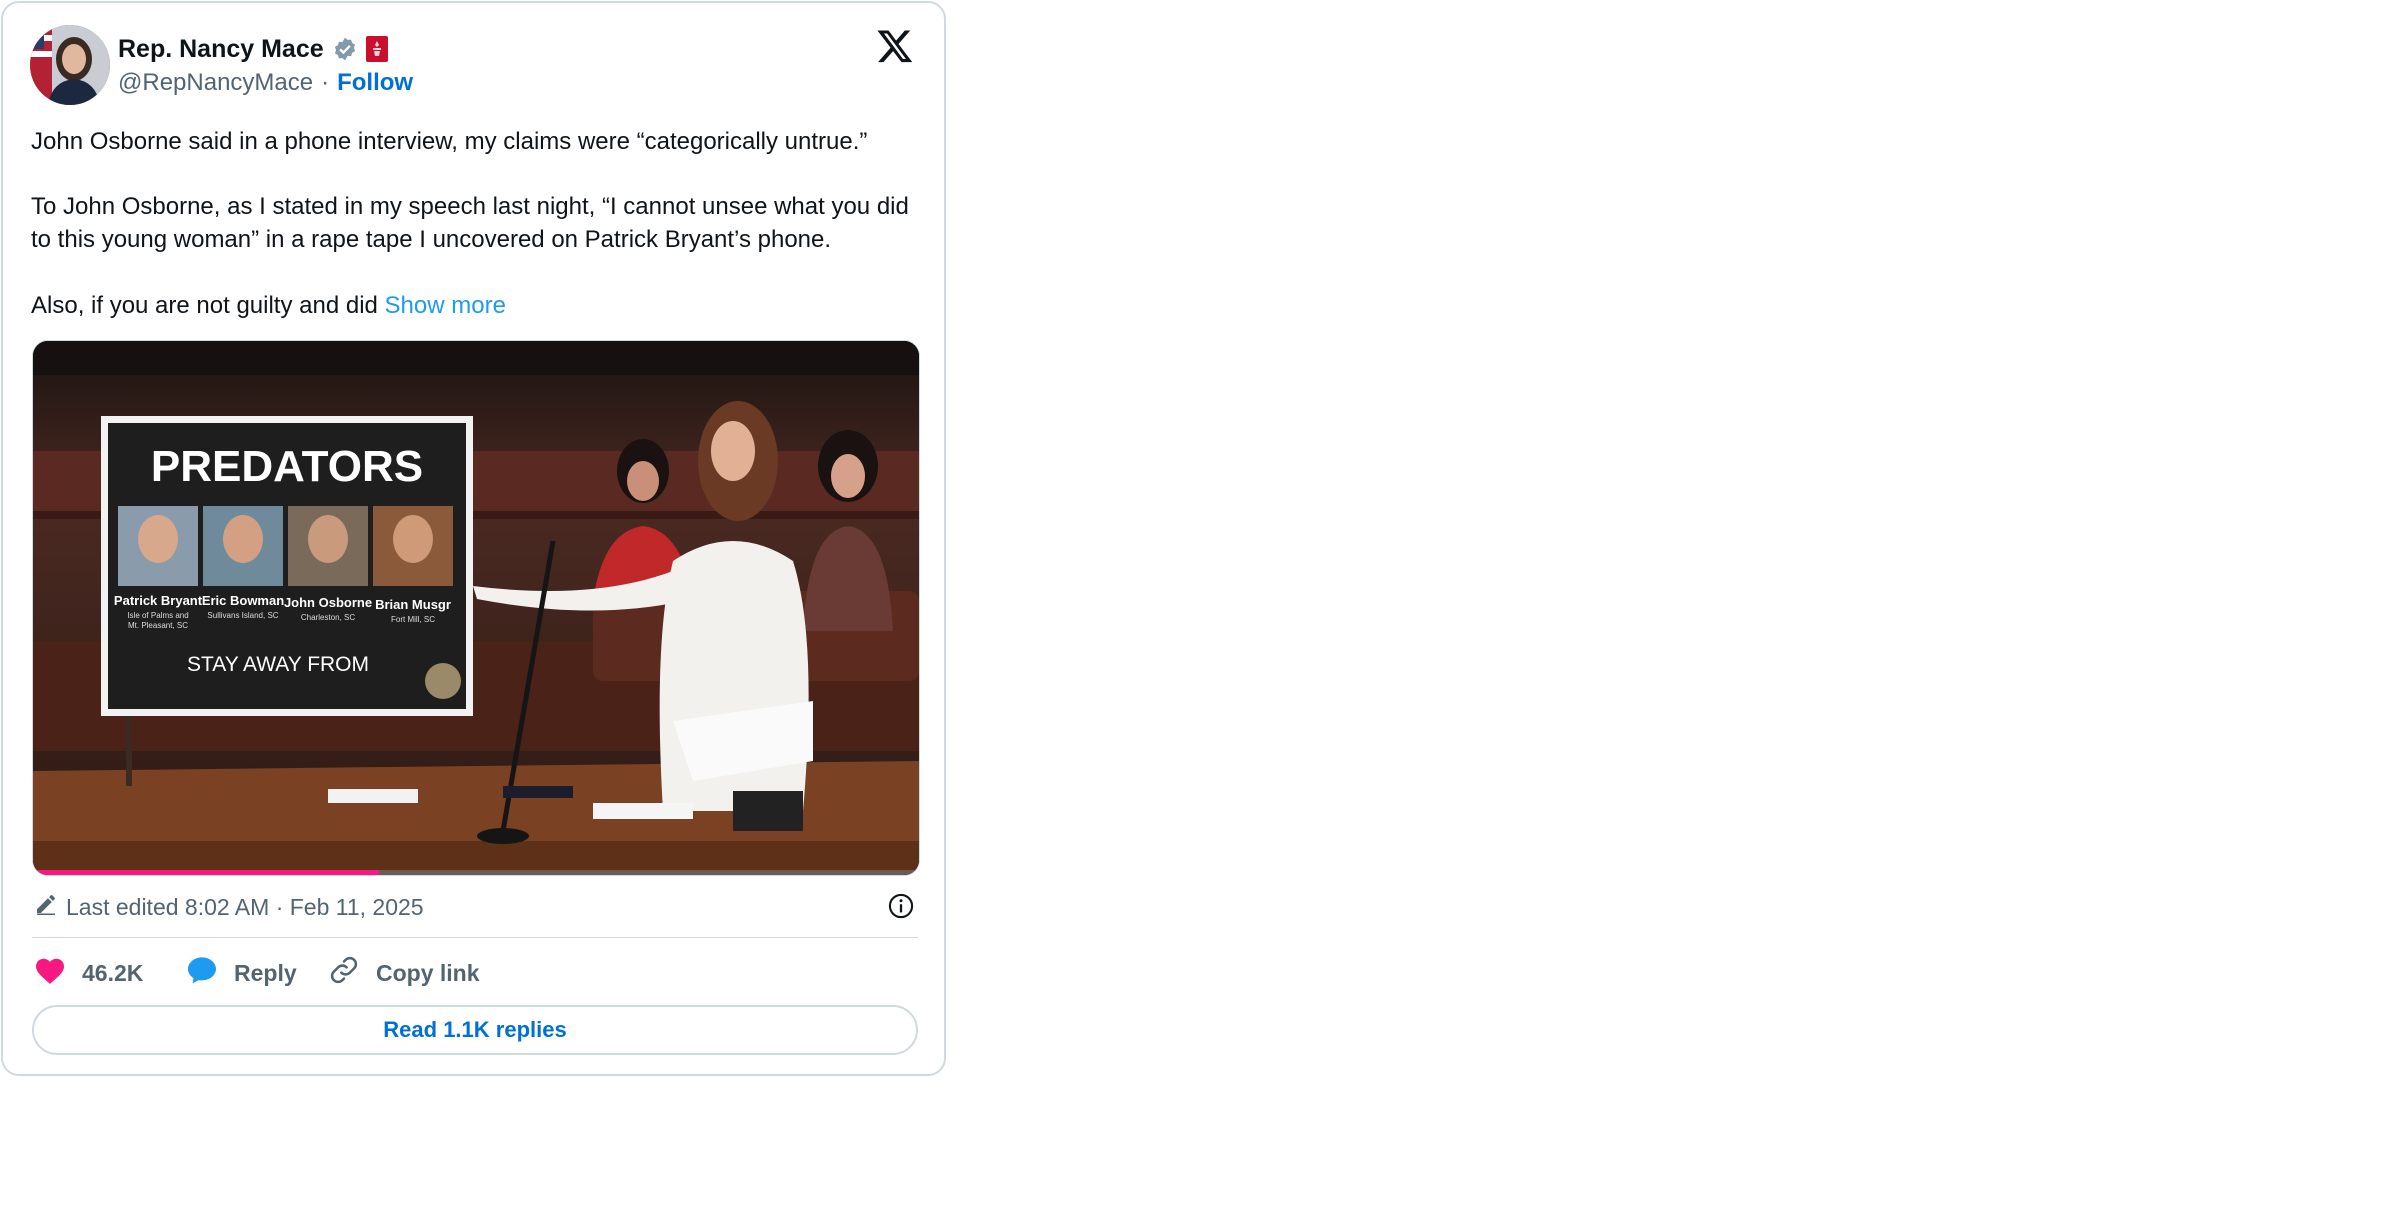 The height and width of the screenshot is (1218, 2400). I want to click on pencil-icon, so click(46, 907).